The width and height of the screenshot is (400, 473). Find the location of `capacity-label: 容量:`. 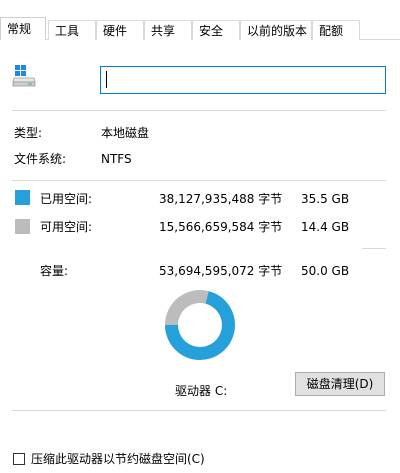

capacity-label: 容量: is located at coordinates (54, 271).